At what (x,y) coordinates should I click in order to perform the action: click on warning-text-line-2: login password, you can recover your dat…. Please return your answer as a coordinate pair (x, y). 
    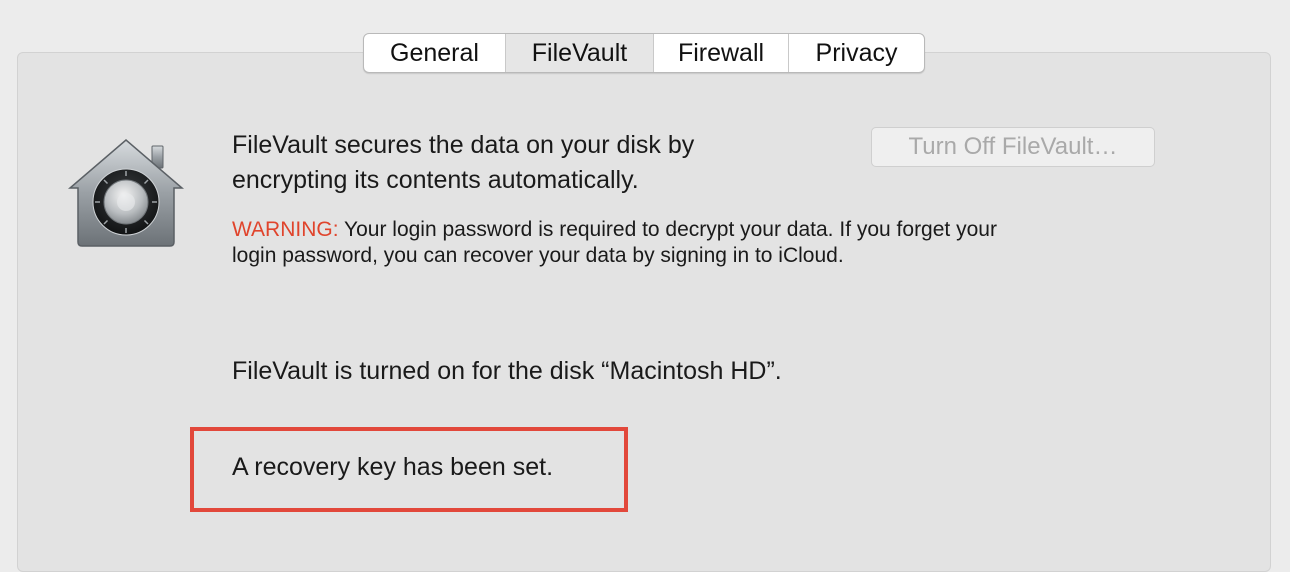
    Looking at the image, I should click on (538, 255).